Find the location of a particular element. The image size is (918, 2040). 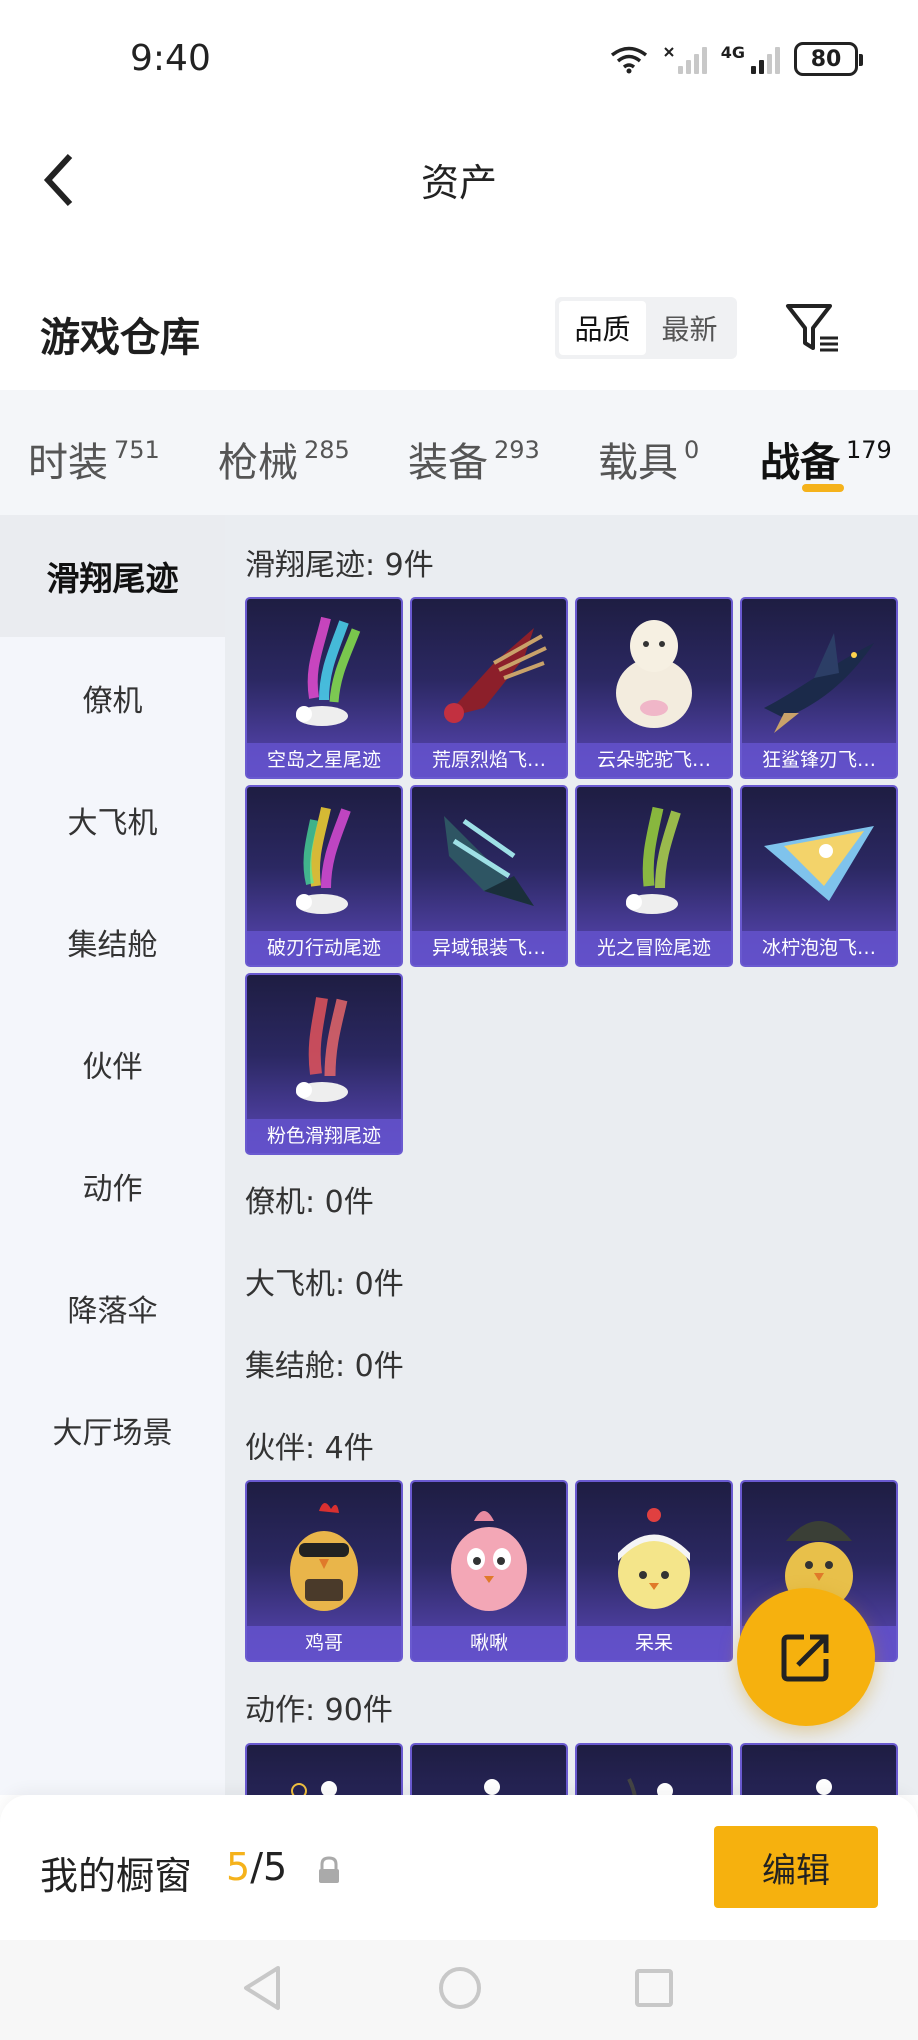

filter-icon is located at coordinates (812, 328).